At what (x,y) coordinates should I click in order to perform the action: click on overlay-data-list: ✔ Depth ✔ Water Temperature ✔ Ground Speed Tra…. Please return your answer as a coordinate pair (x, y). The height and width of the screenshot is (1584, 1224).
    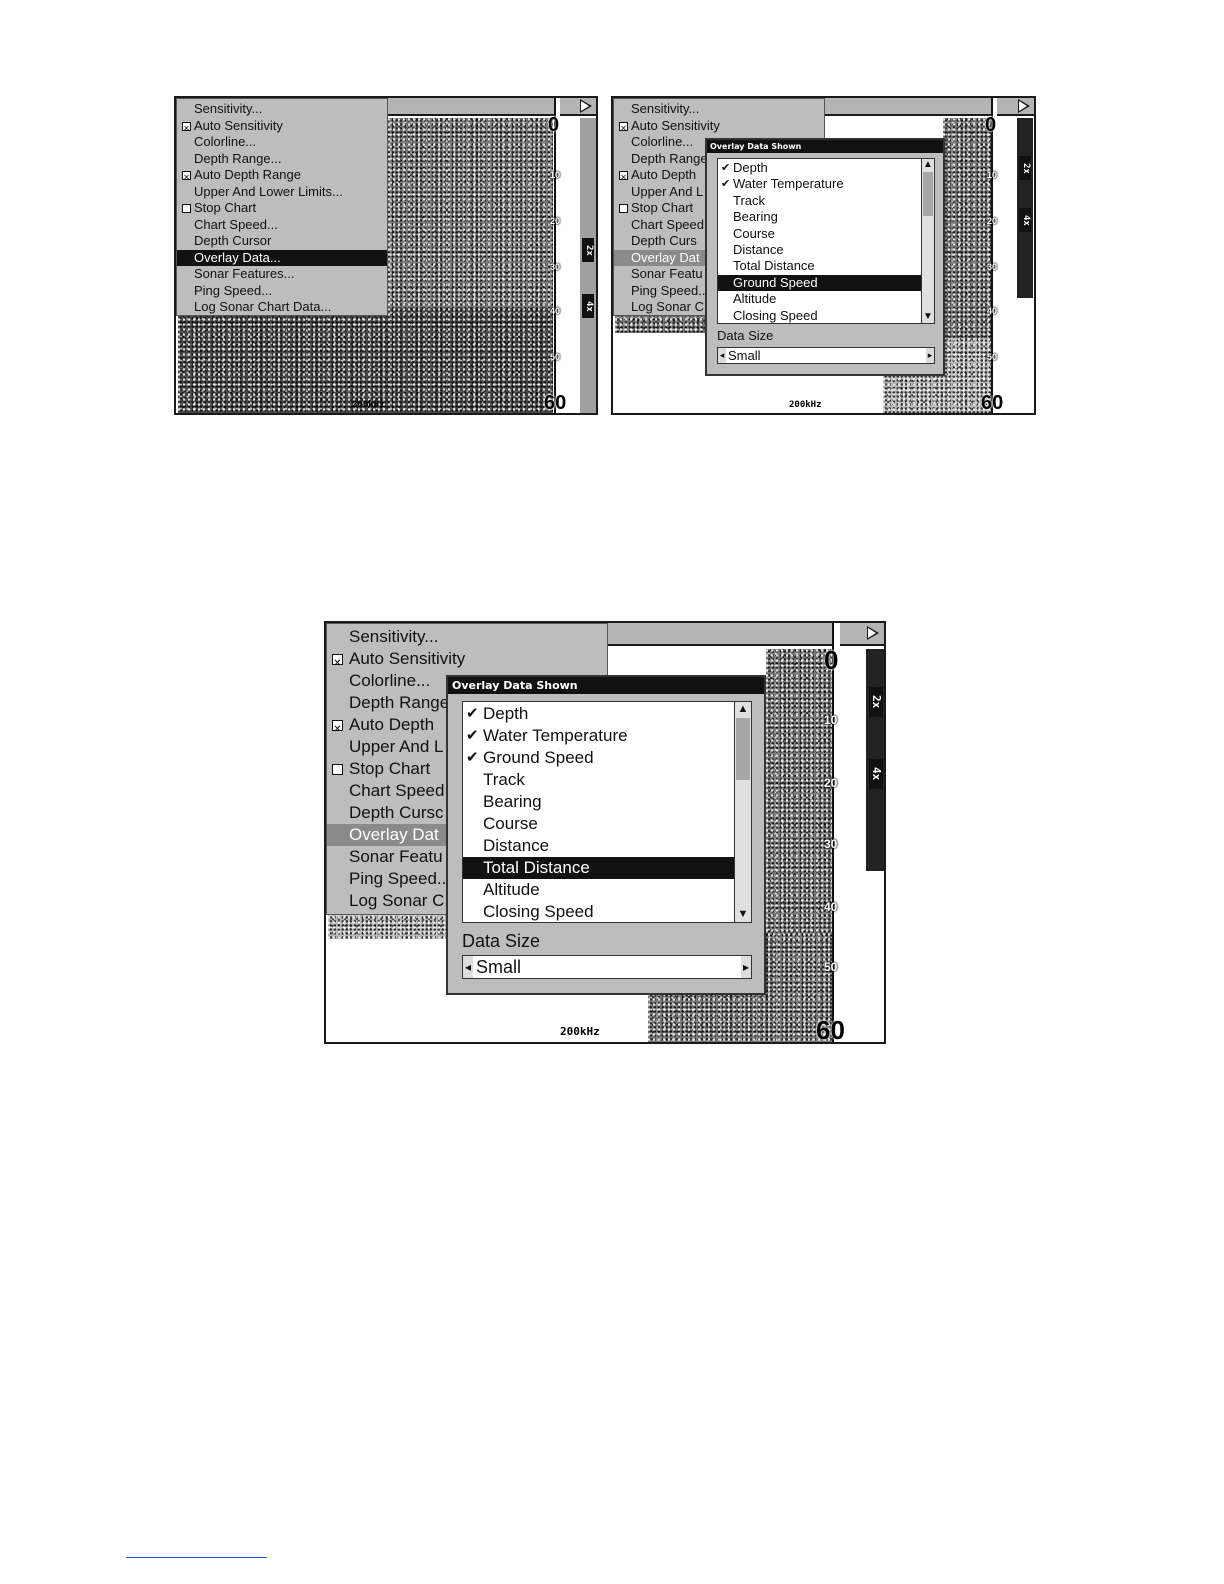
    Looking at the image, I should click on (607, 812).